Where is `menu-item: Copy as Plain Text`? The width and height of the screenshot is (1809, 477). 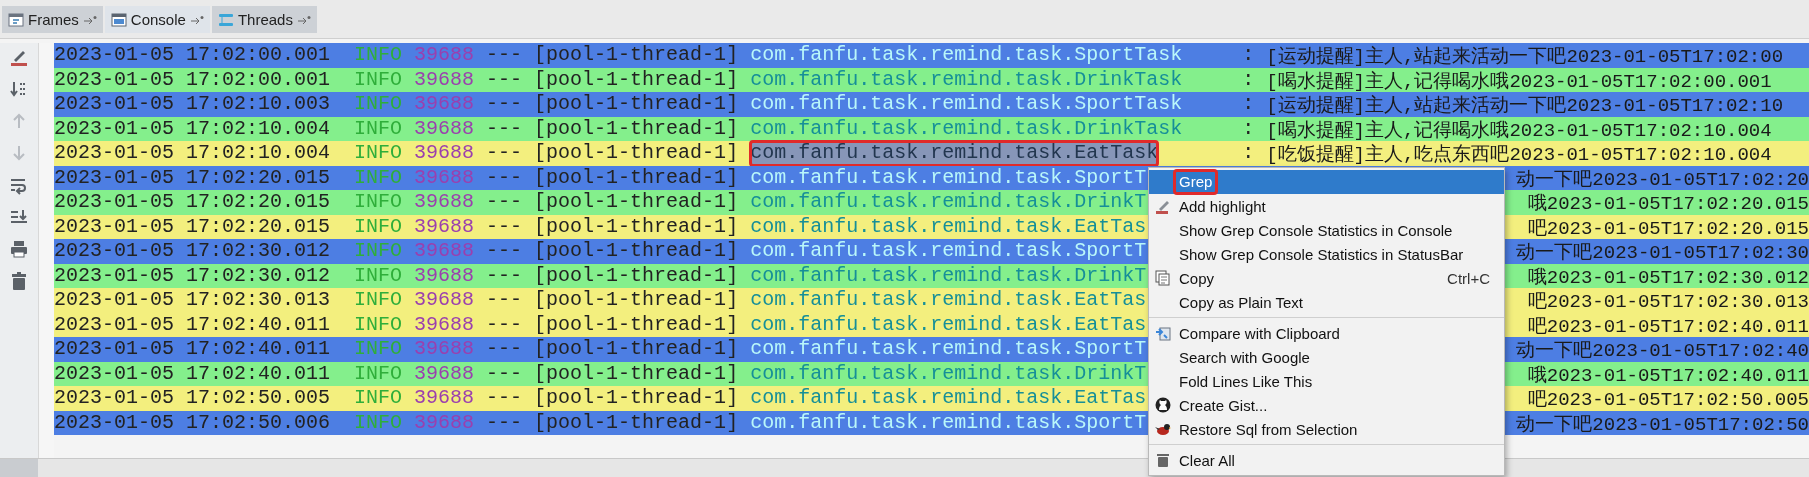 menu-item: Copy as Plain Text is located at coordinates (1326, 302).